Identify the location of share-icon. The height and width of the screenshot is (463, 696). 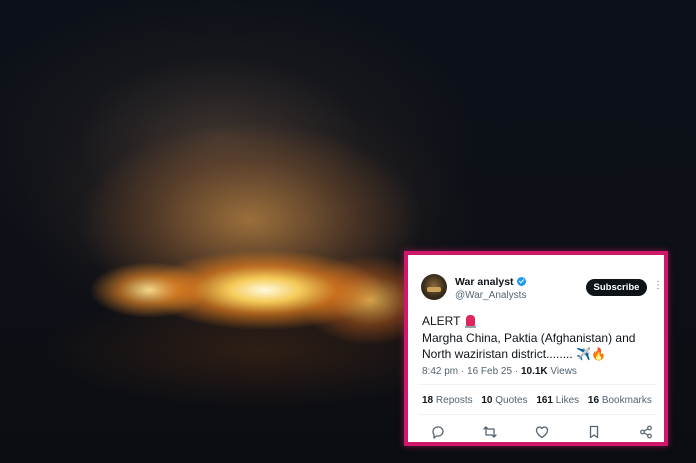
(646, 432).